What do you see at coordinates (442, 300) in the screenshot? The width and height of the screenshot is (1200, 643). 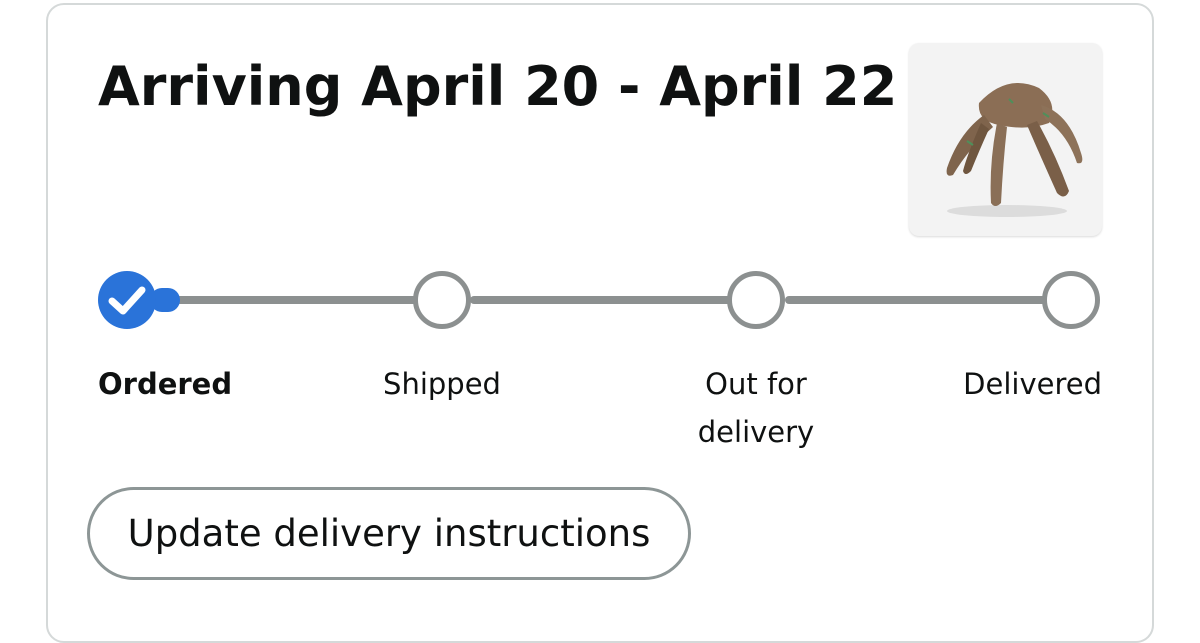 I see `step-shipped-node` at bounding box center [442, 300].